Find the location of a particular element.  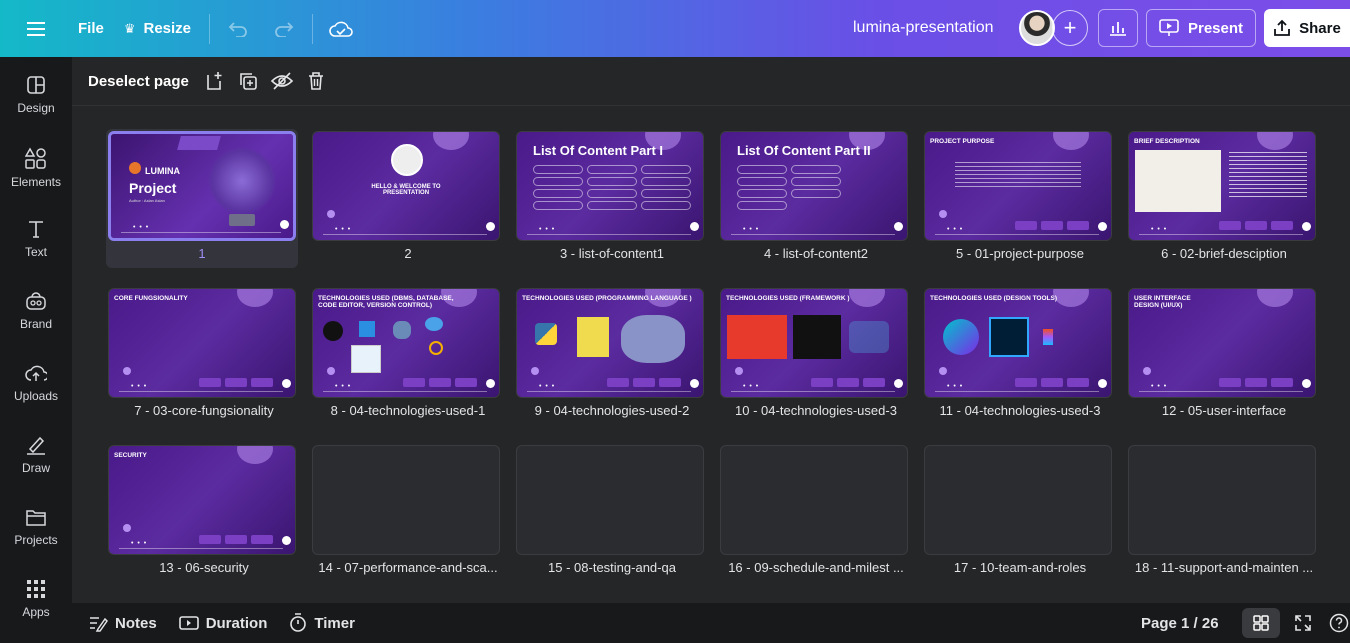

redo-icon is located at coordinates (284, 29).